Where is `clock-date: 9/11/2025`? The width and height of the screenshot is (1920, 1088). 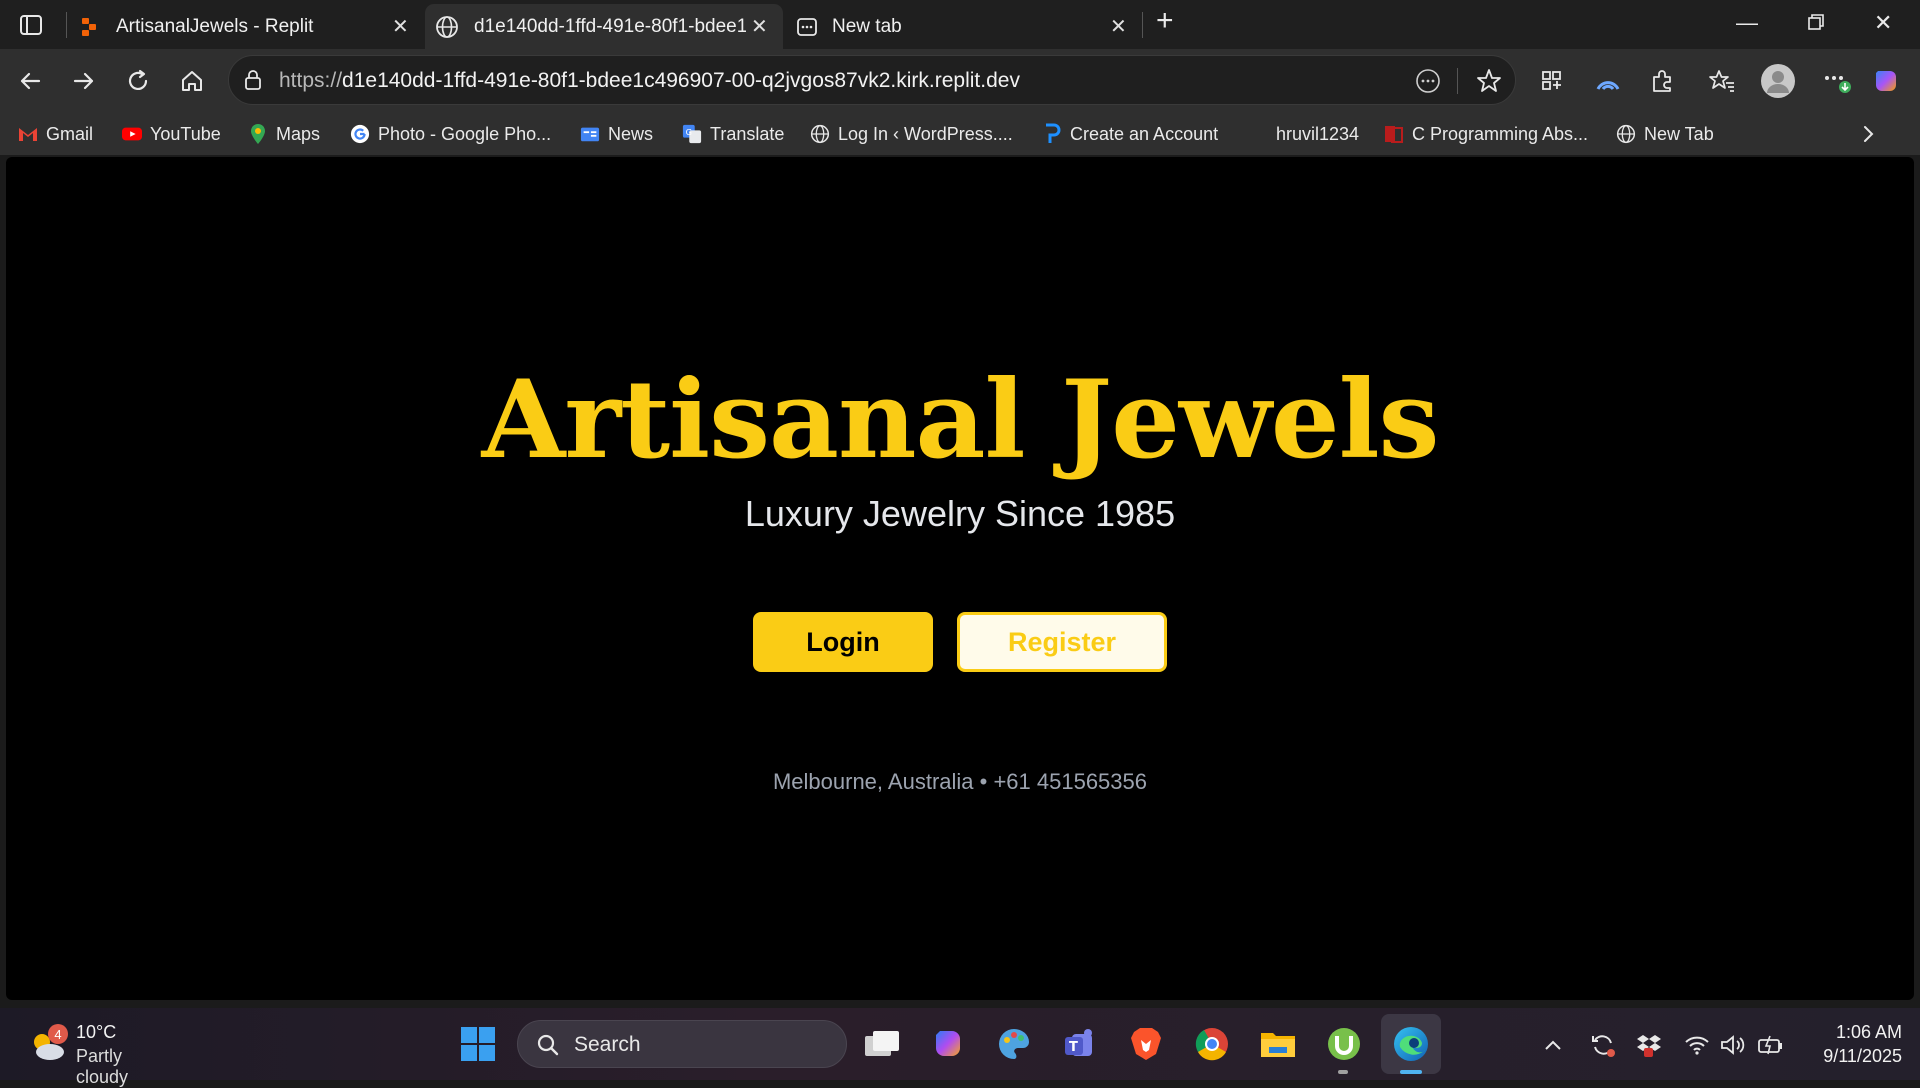 clock-date: 9/11/2025 is located at coordinates (1862, 1056).